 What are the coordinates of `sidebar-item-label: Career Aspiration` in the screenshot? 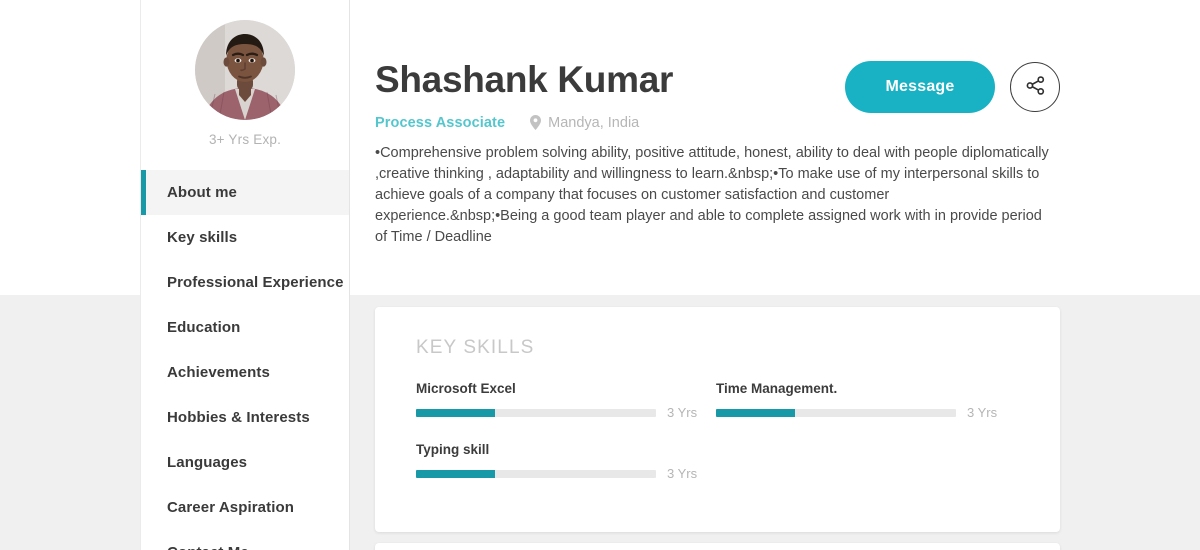 It's located at (231, 507).